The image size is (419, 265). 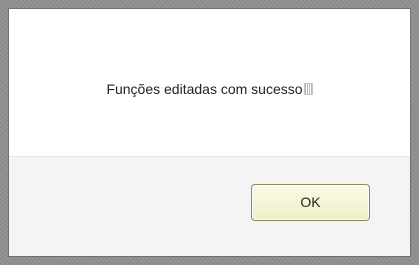 What do you see at coordinates (204, 88) in the screenshot?
I see `dialog-message-text: Funções editadas com sucesso` at bounding box center [204, 88].